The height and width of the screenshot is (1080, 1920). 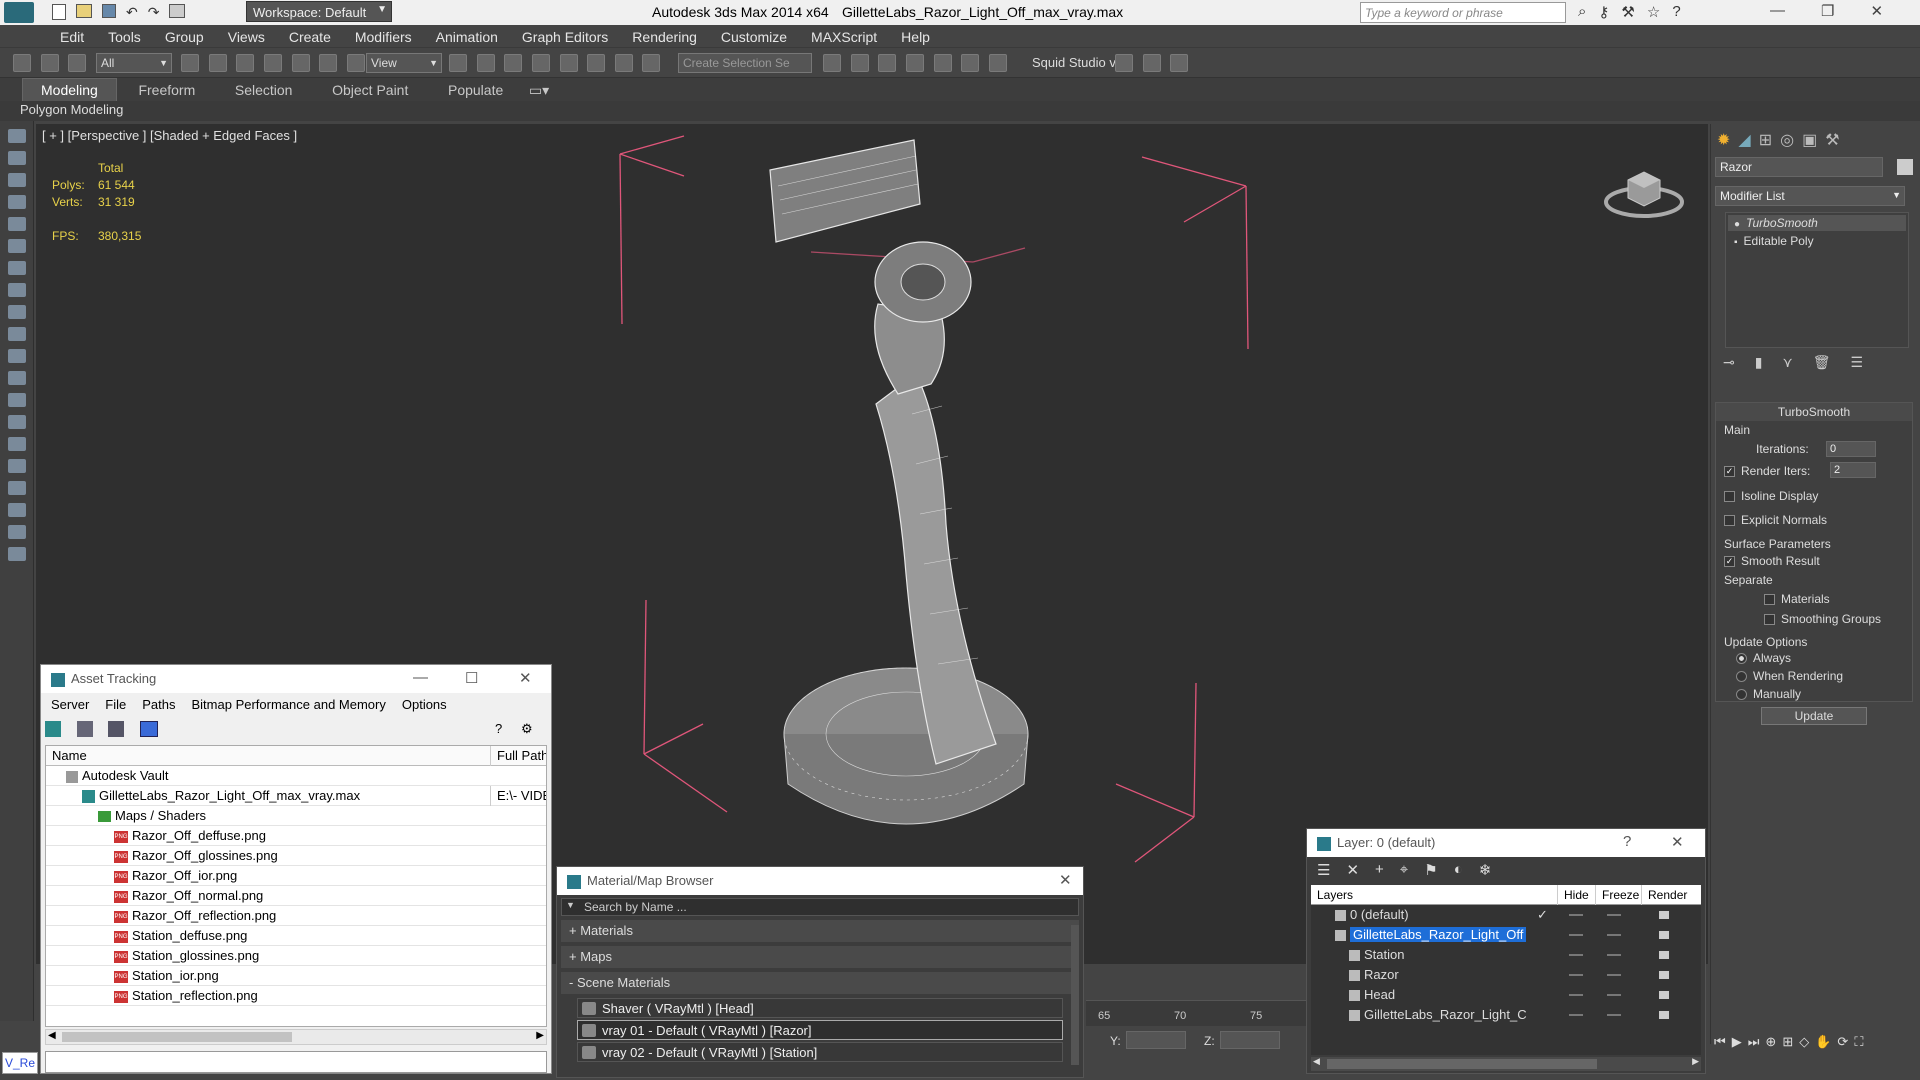 I want to click on asset-hscrollbar: ◀ ▶, so click(x=296, y=1037).